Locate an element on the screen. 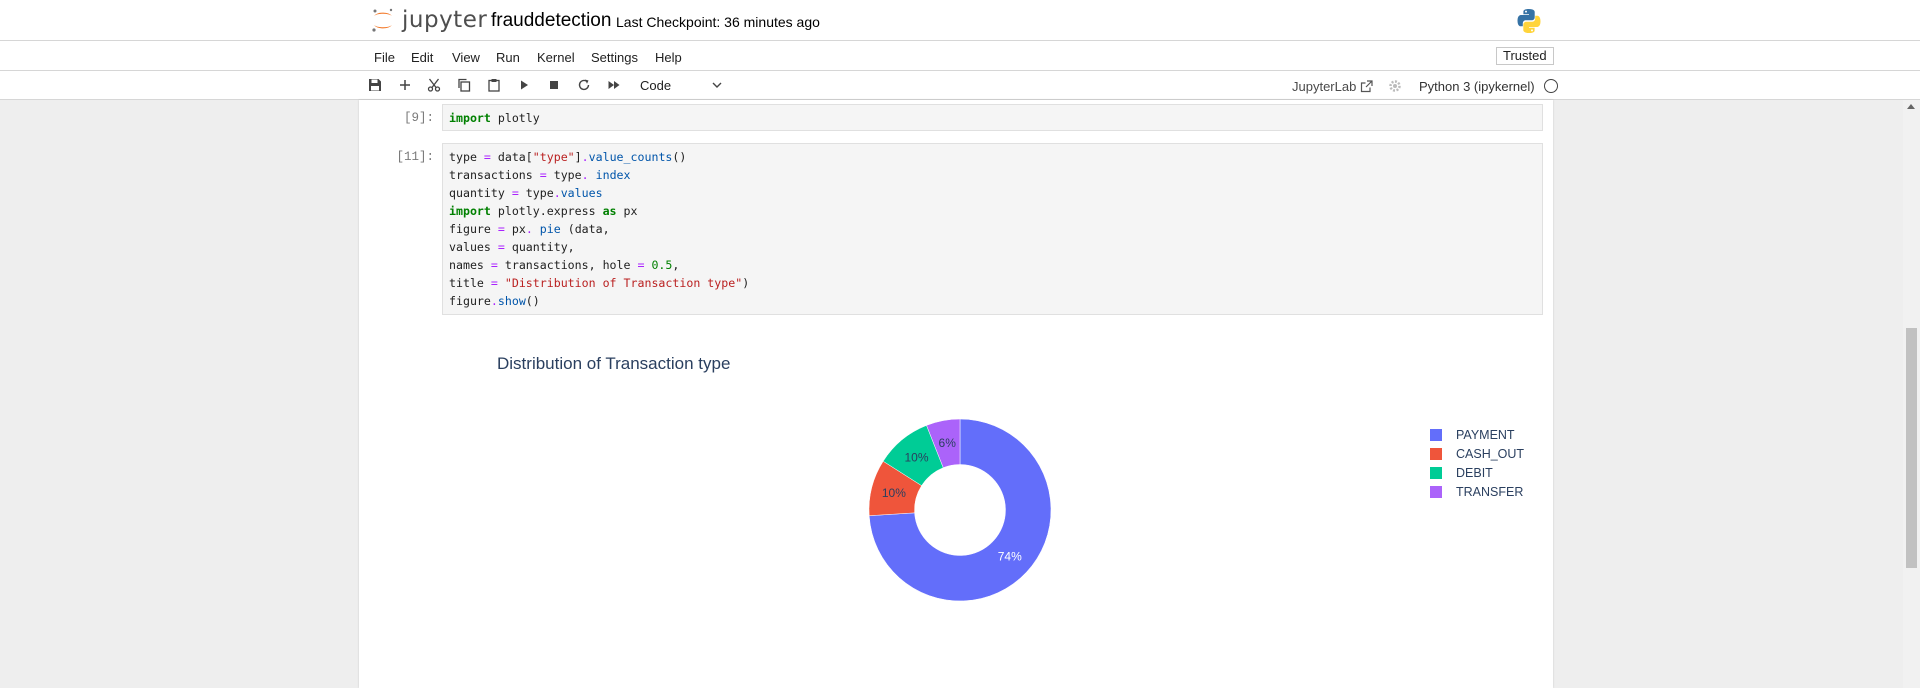 The width and height of the screenshot is (1920, 688). stop-icon is located at coordinates (554, 85).